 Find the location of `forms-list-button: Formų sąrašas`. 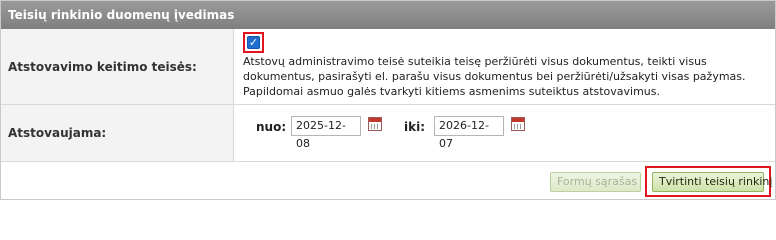

forms-list-button: Formų sąrašas is located at coordinates (595, 182).